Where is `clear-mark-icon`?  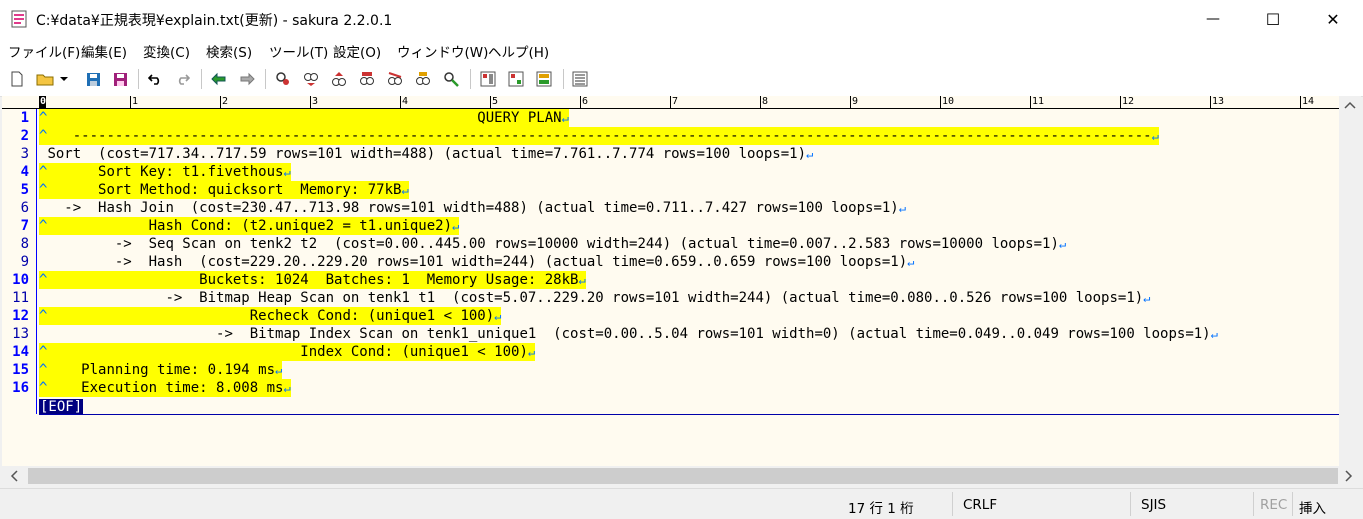
clear-mark-icon is located at coordinates (451, 79).